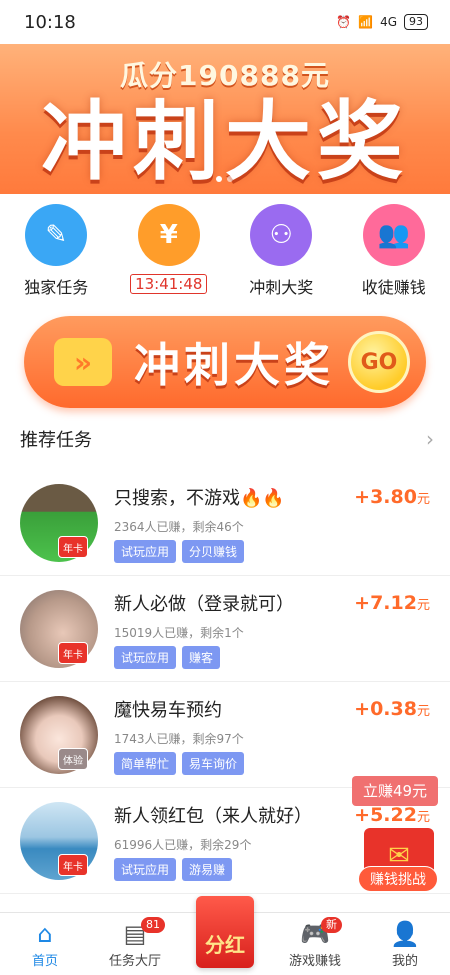  What do you see at coordinates (392, 815) in the screenshot?
I see `task-reward: +5.22元` at bounding box center [392, 815].